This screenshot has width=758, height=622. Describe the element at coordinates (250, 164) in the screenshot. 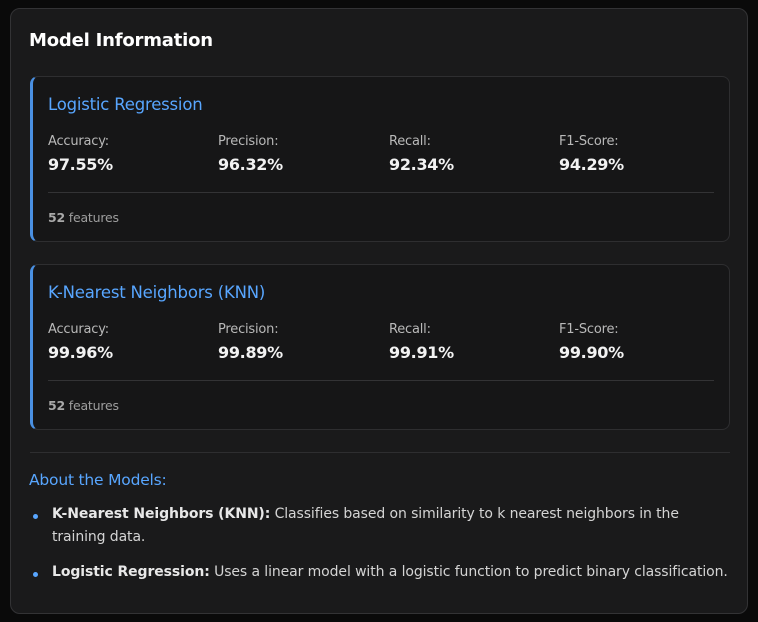

I see `metric-value: 96.32%` at that location.